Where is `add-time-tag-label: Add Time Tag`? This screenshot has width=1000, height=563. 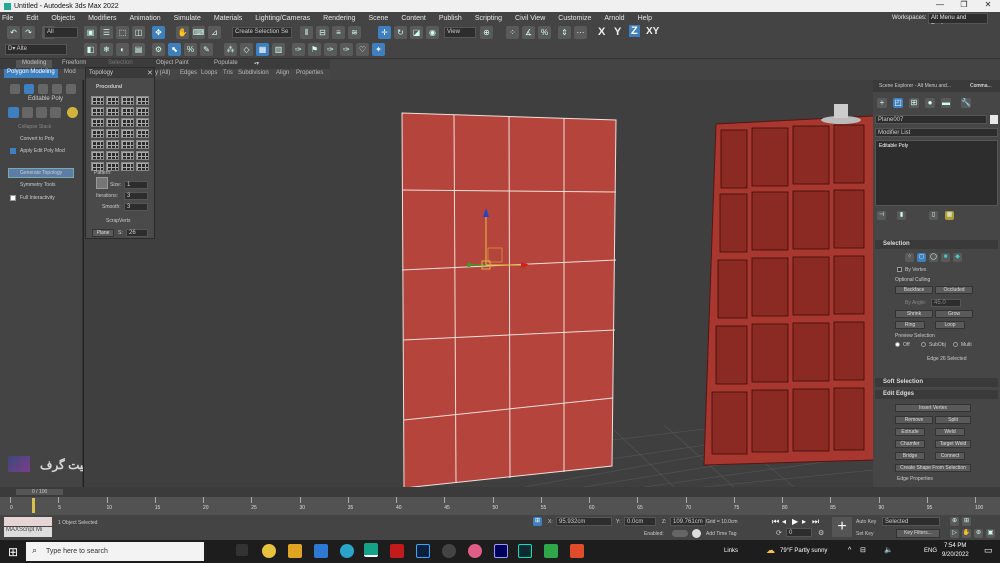
add-time-tag-label: Add Time Tag is located at coordinates (721, 534).